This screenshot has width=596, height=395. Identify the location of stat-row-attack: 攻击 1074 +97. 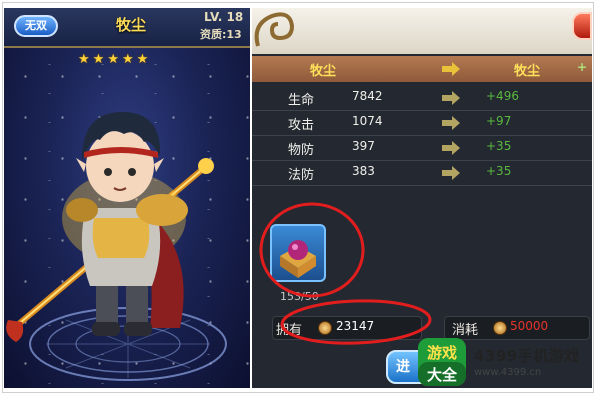
(422, 123).